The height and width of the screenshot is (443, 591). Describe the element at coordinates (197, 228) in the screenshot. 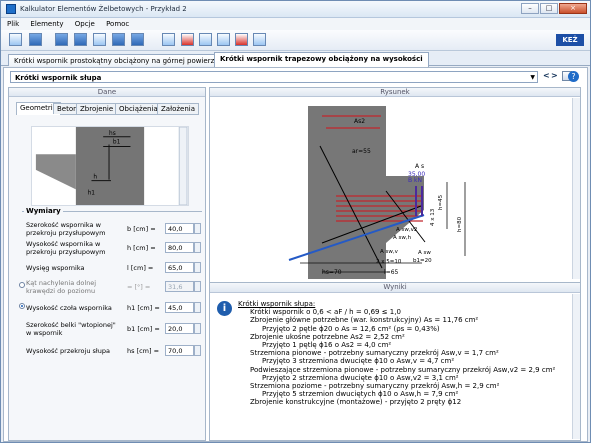

I see `width-spinner` at that location.